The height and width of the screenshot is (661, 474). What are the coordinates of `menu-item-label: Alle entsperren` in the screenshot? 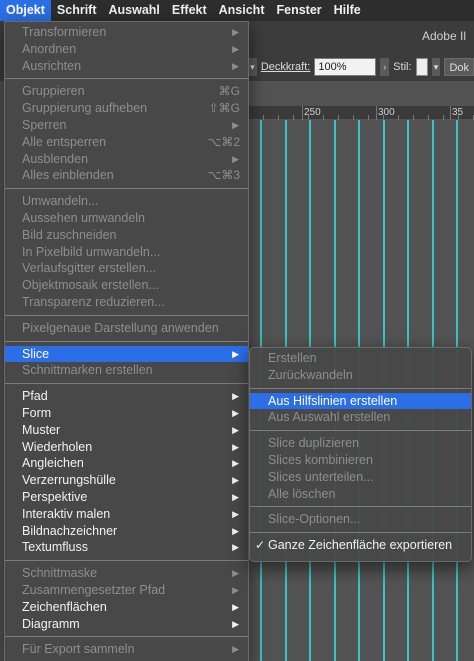 It's located at (64, 141).